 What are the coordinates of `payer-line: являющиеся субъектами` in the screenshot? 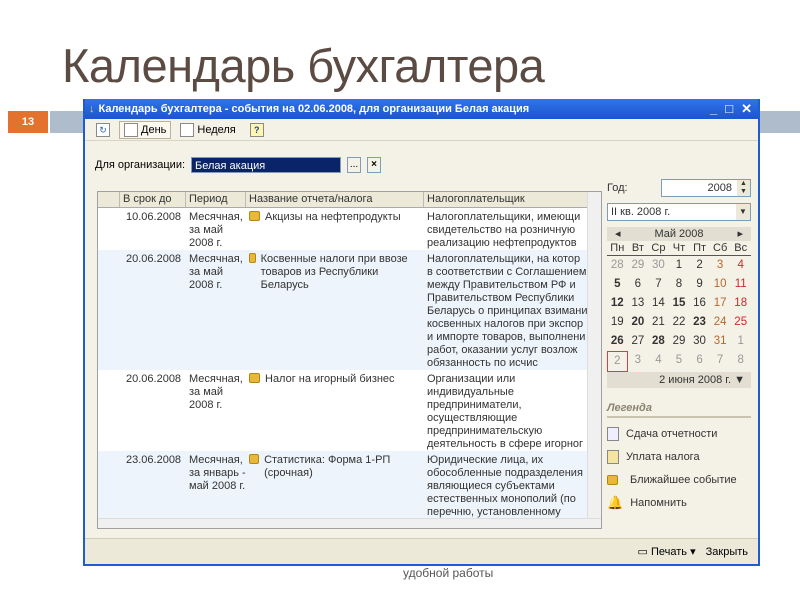 It's located at (491, 486).